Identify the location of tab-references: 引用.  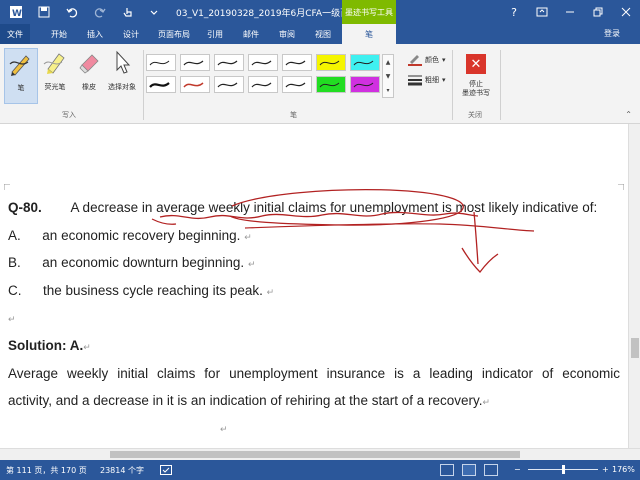
(215, 34).